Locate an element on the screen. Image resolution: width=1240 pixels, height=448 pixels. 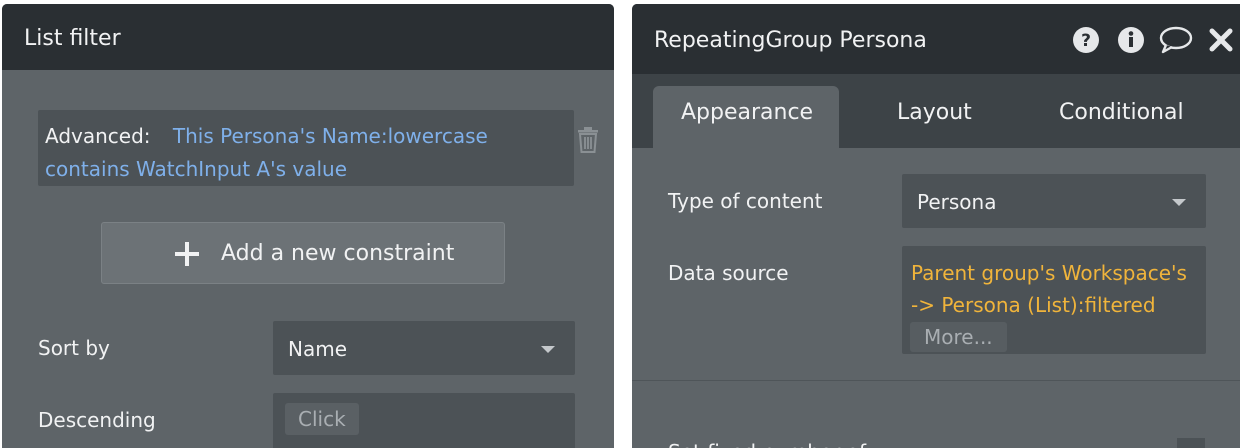
tab-conditional: Conditional is located at coordinates (1121, 112).